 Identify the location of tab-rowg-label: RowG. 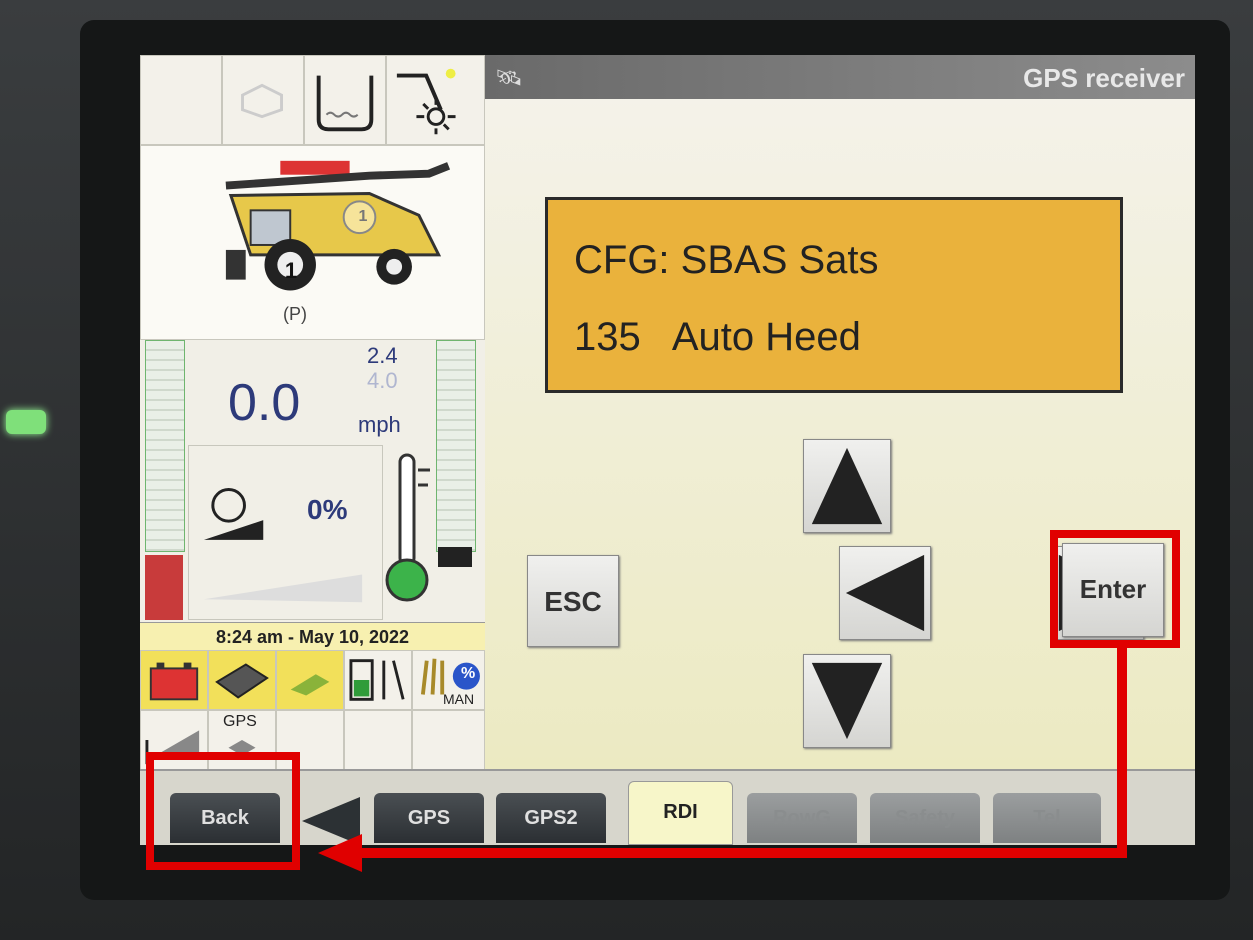
(802, 818).